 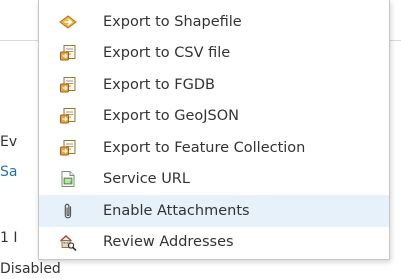 What do you see at coordinates (68, 242) in the screenshot?
I see `review-addresses-icon` at bounding box center [68, 242].